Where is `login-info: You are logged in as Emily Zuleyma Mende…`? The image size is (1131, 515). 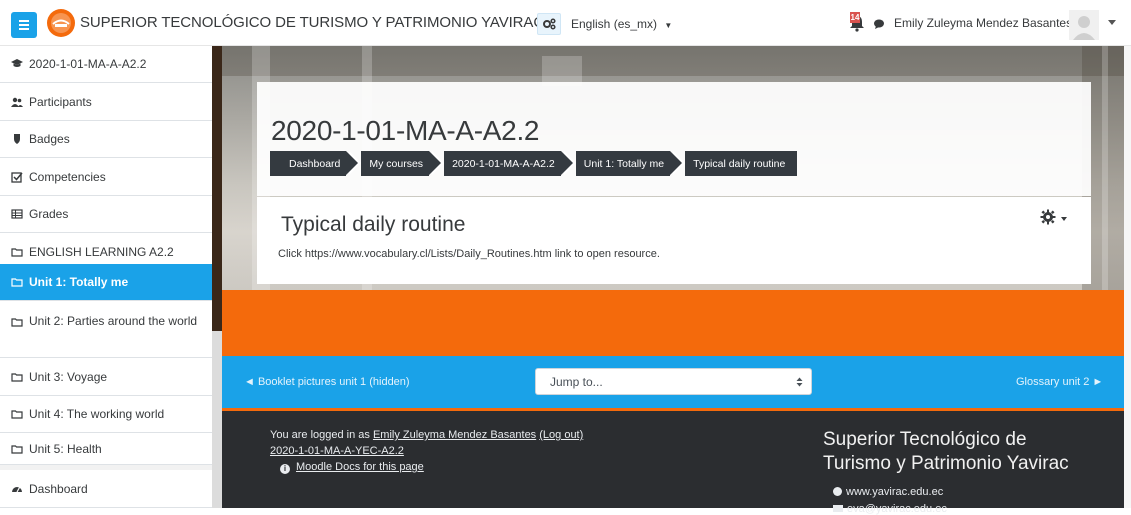
login-info: You are logged in as Emily Zuleyma Mende… is located at coordinates (427, 435).